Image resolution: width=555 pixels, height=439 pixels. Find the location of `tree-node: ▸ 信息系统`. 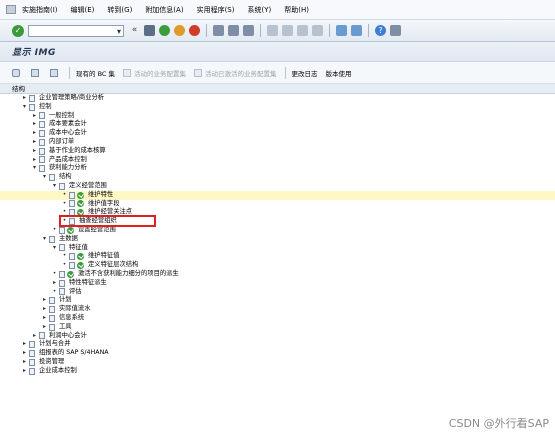

tree-node: ▸ 信息系统 is located at coordinates (277, 318).